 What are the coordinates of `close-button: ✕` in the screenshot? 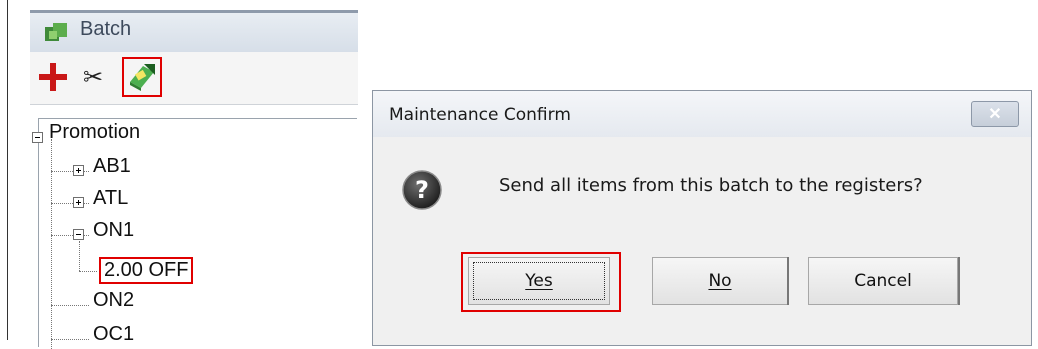 It's located at (995, 114).